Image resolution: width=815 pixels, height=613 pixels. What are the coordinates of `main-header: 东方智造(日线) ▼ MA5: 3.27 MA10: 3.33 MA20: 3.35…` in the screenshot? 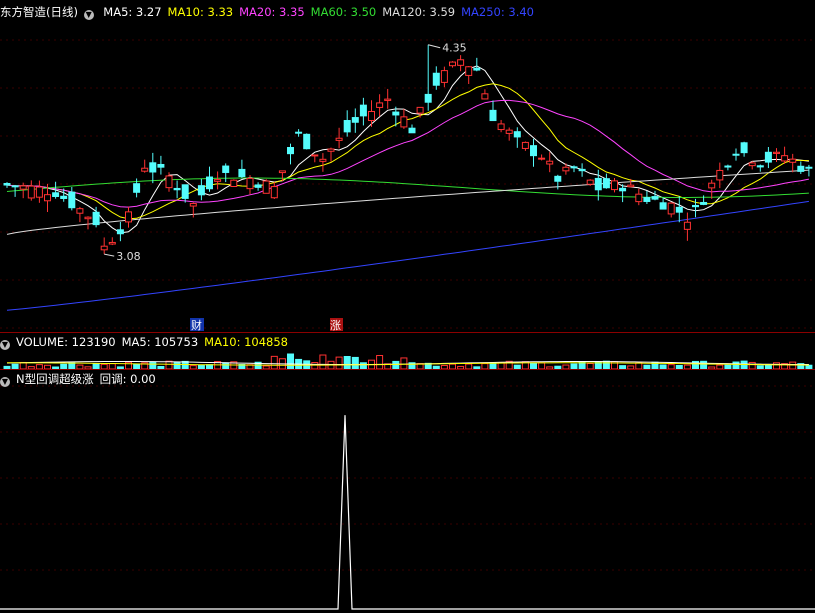 It's located at (270, 12).